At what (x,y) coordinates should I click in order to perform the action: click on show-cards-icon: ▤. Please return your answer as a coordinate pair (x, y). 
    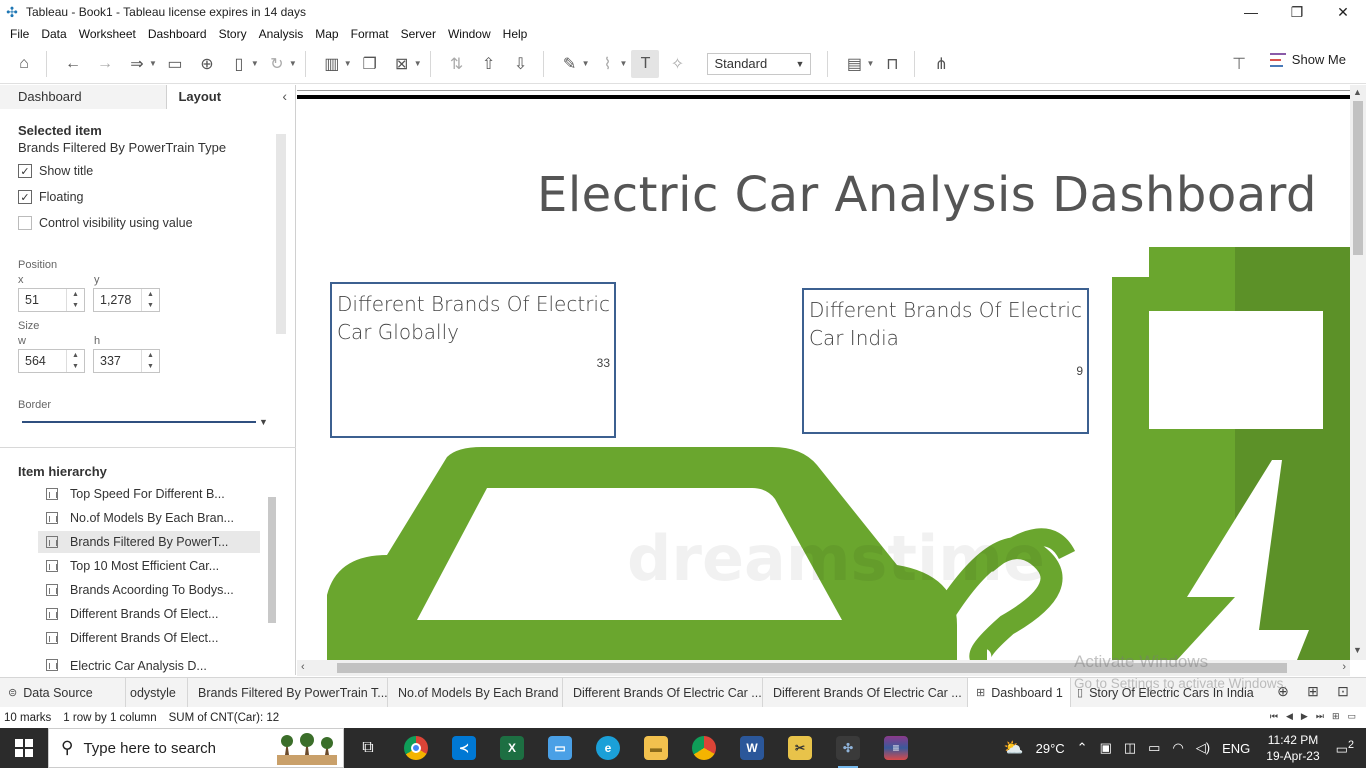
    Looking at the image, I should click on (854, 64).